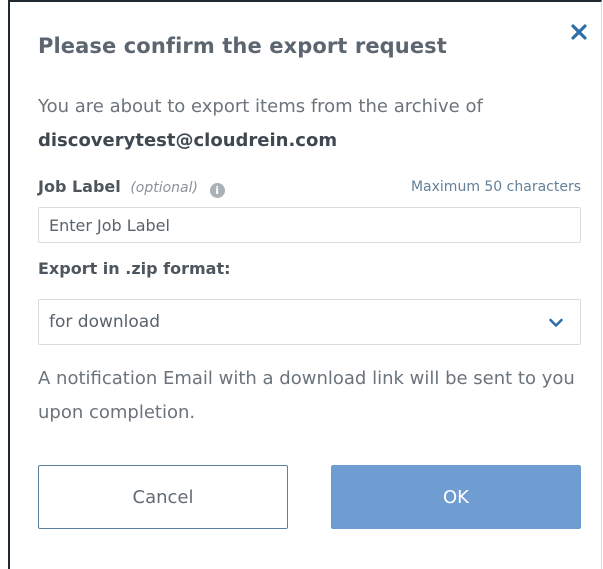 The image size is (603, 569). What do you see at coordinates (579, 32) in the screenshot?
I see `close-icon` at bounding box center [579, 32].